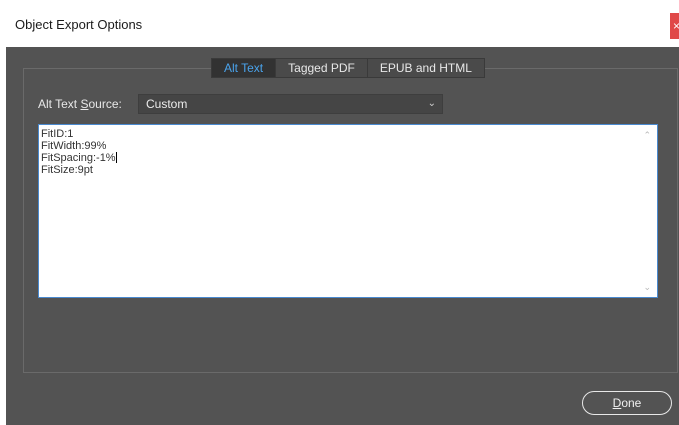 The image size is (679, 425). I want to click on tab-bar: Alt Text Tagged PDF EPUB and HTML, so click(348, 68).